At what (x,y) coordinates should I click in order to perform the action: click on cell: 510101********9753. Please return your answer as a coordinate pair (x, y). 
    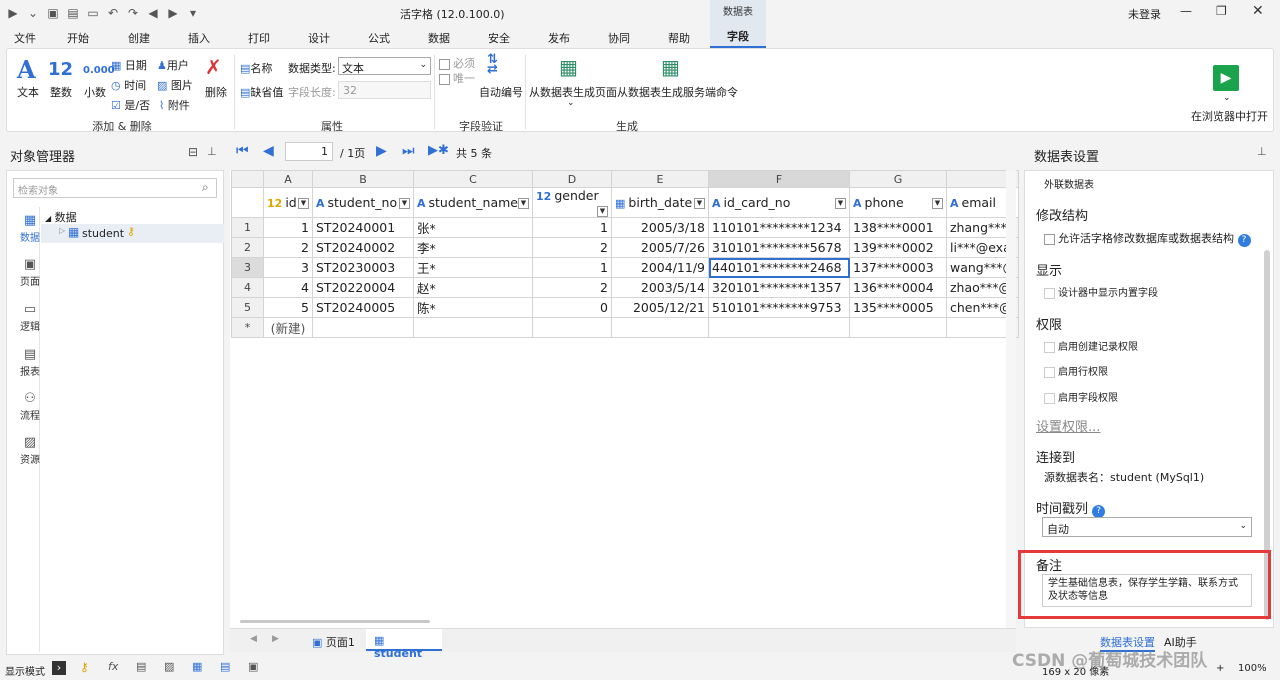
    Looking at the image, I should click on (779, 307).